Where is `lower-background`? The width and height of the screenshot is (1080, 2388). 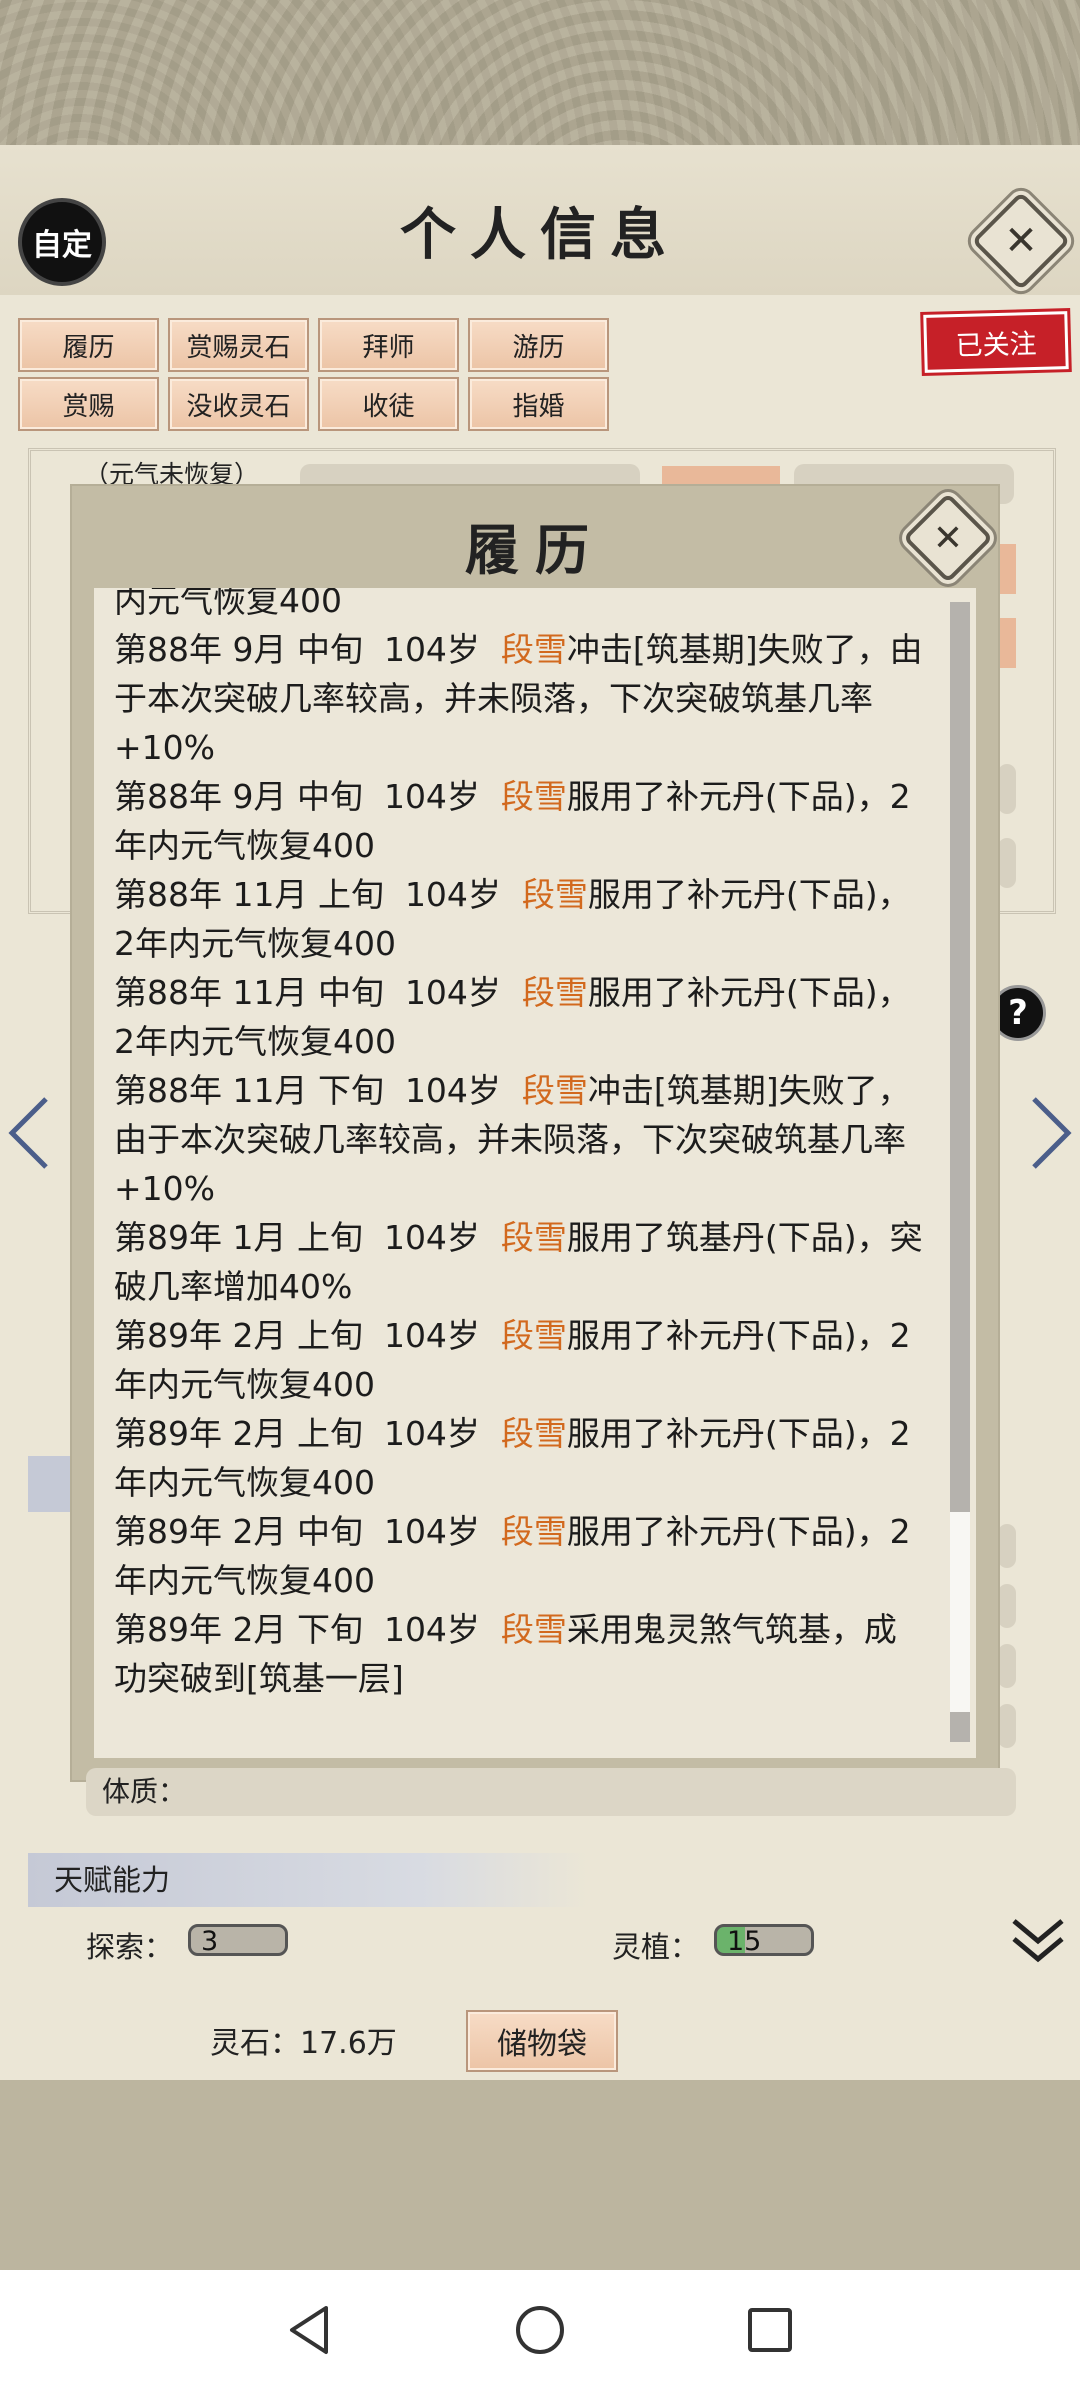 lower-background is located at coordinates (540, 2175).